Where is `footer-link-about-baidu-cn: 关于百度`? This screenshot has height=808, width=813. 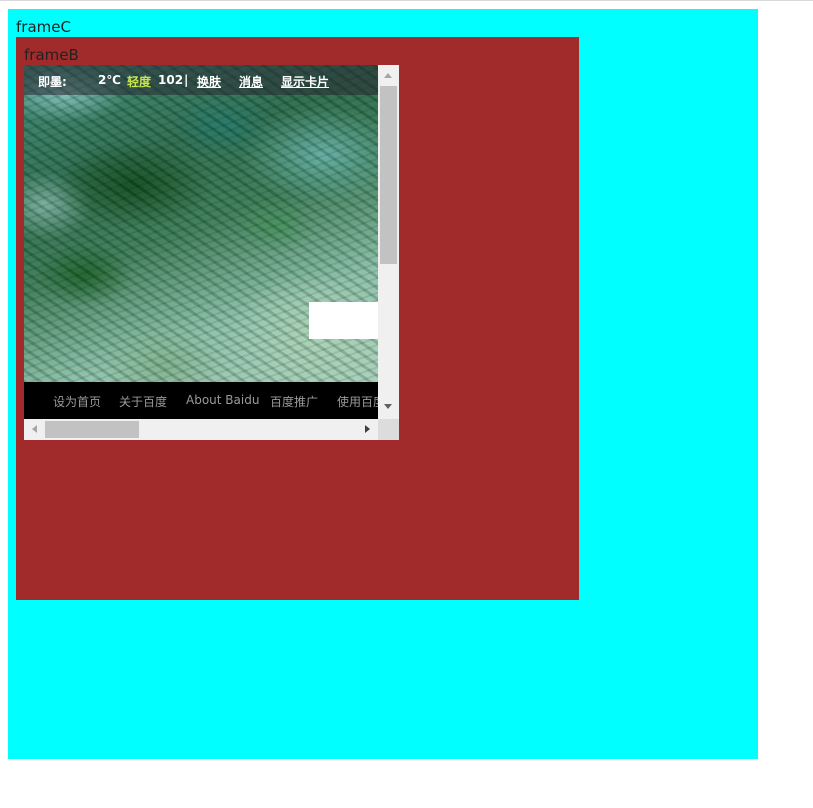
footer-link-about-baidu-cn: 关于百度 is located at coordinates (143, 401).